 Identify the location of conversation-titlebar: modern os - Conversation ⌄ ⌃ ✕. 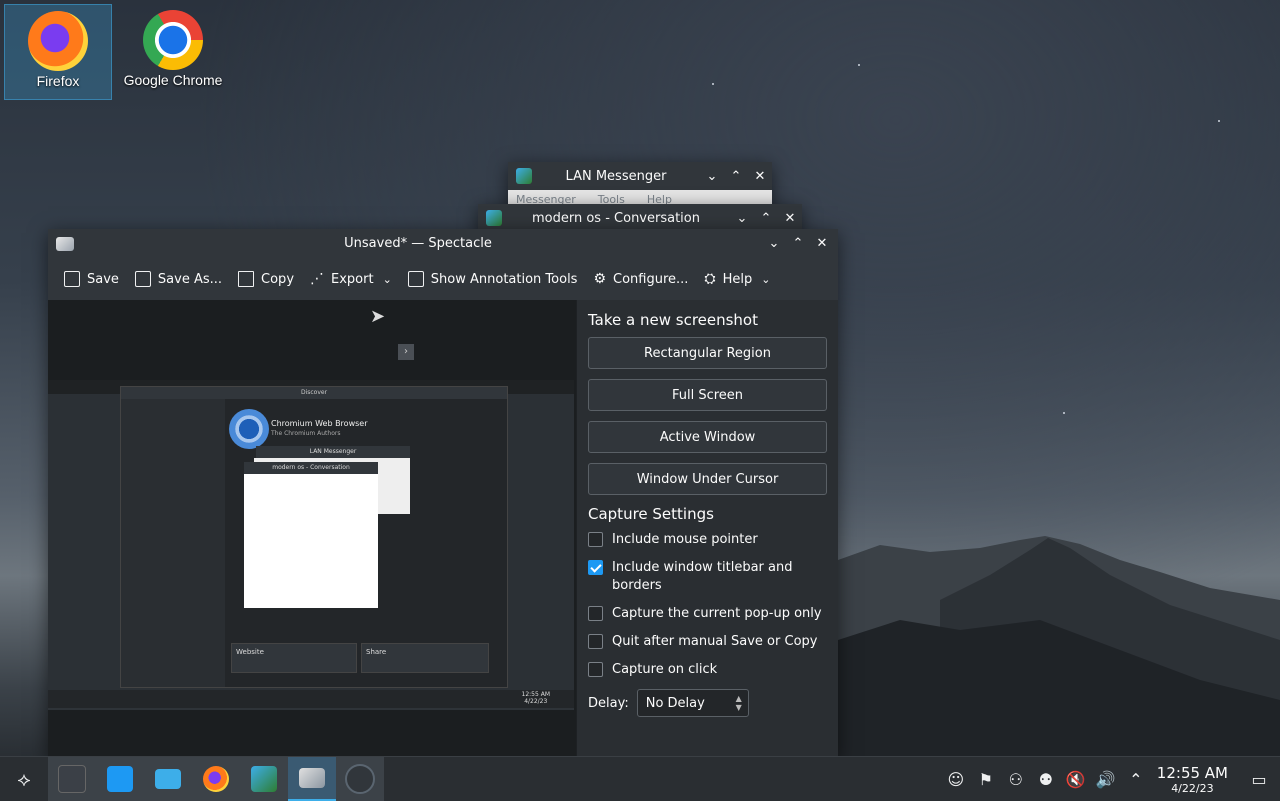
(640, 218).